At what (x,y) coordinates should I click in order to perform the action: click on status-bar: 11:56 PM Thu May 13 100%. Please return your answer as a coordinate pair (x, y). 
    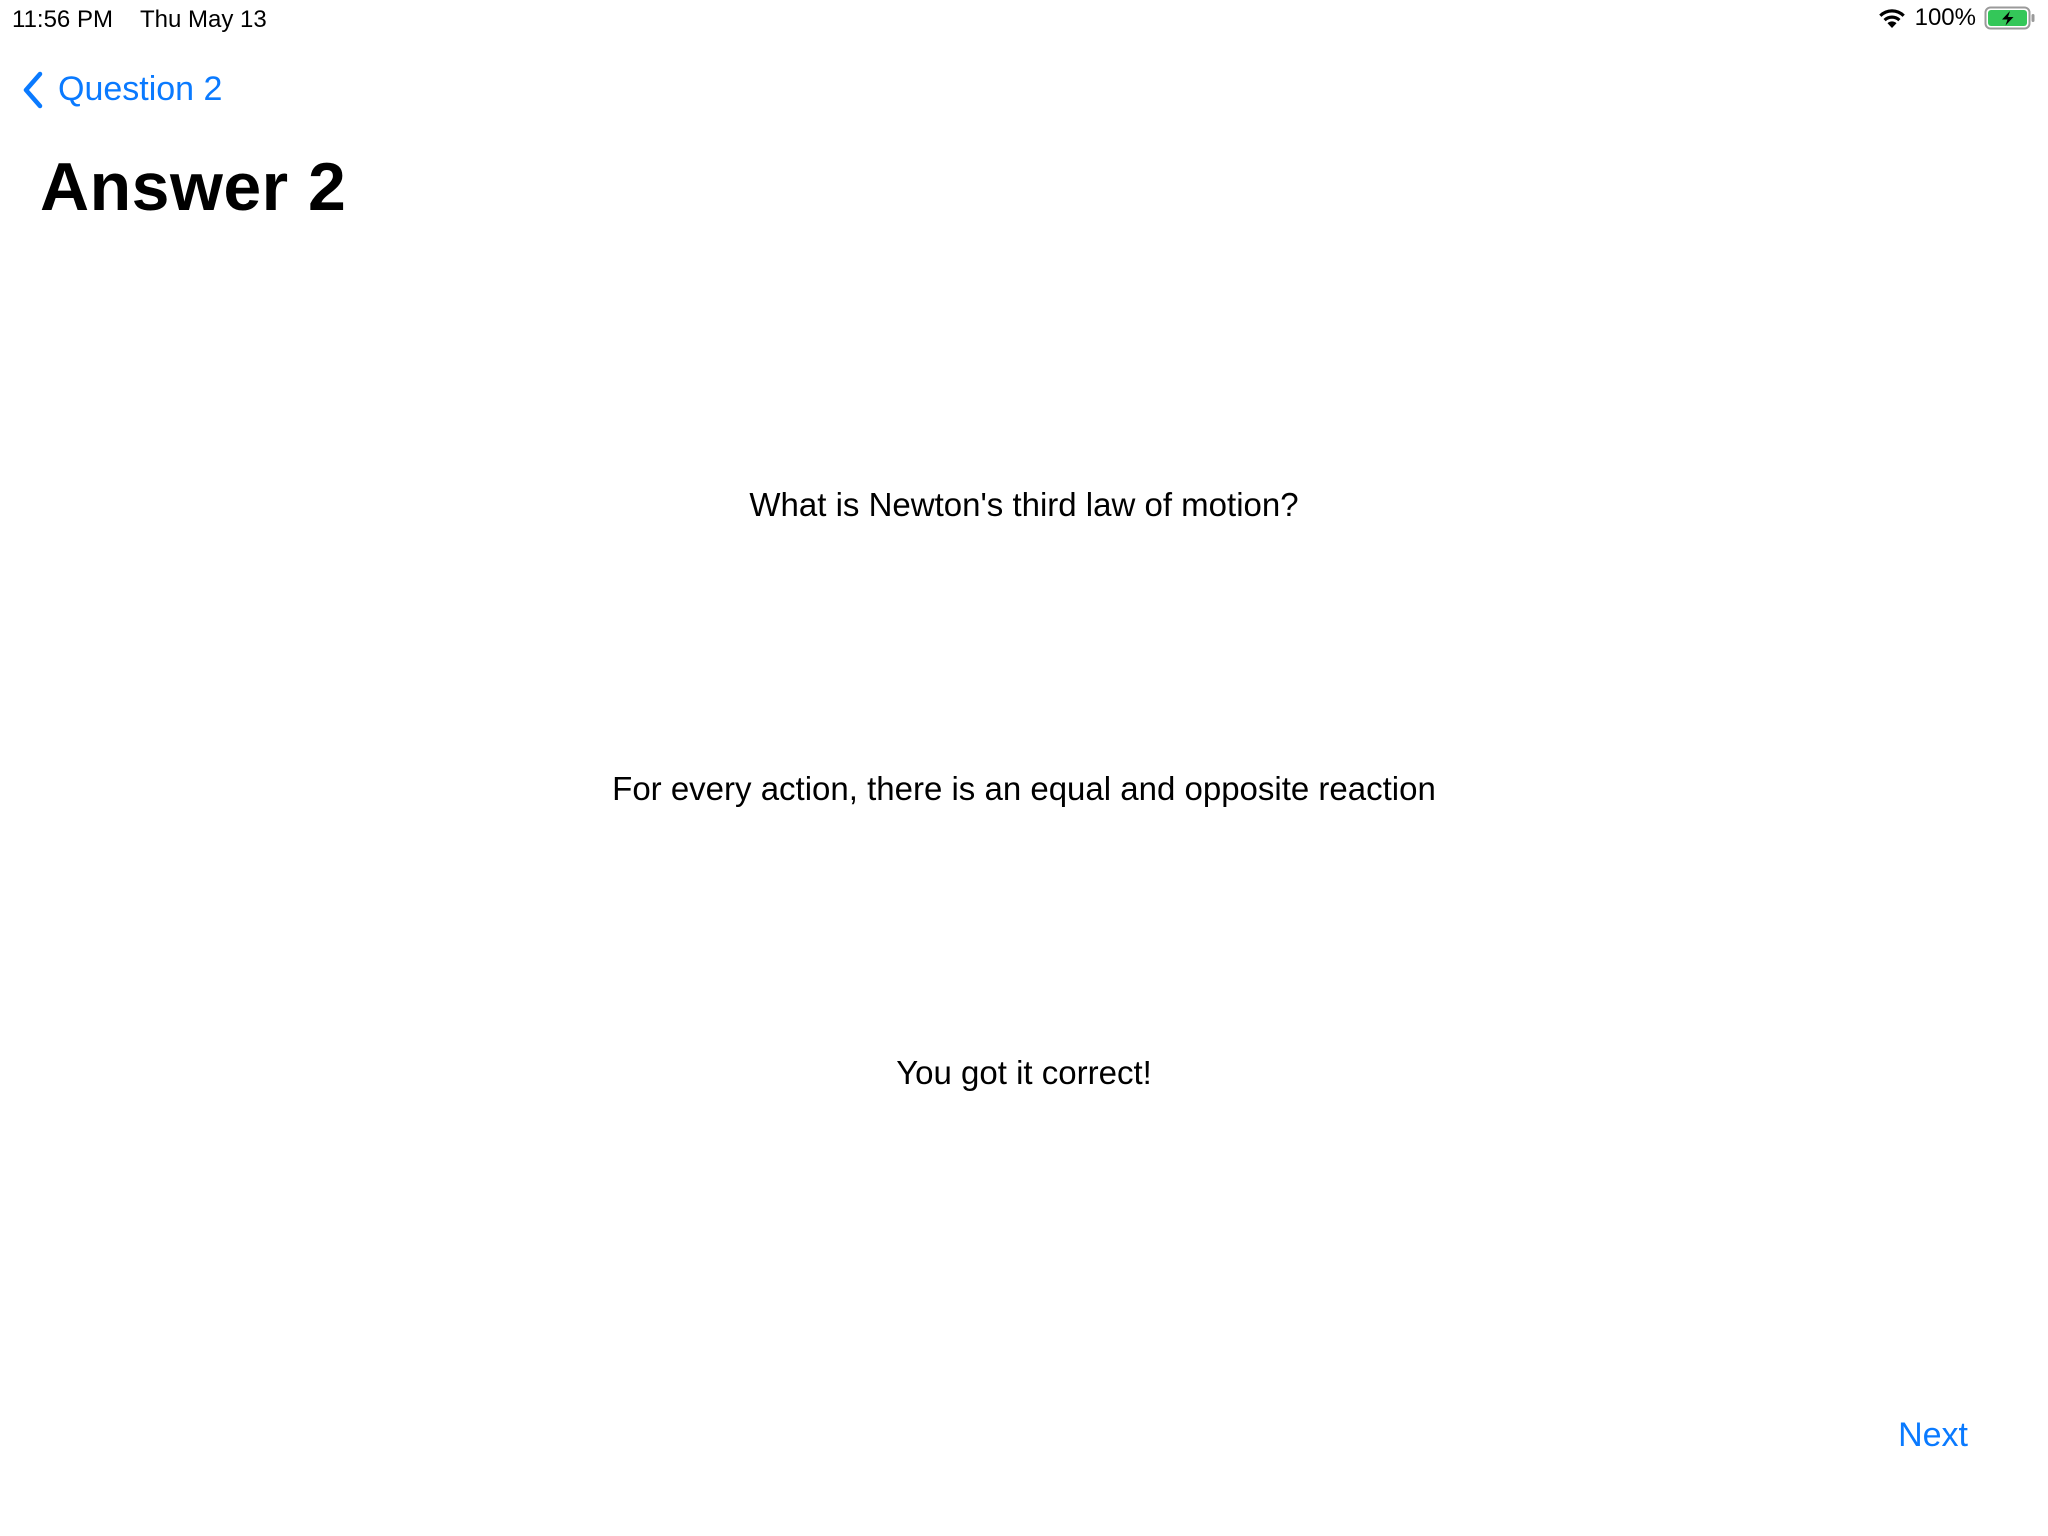
    Looking at the image, I should click on (1024, 20).